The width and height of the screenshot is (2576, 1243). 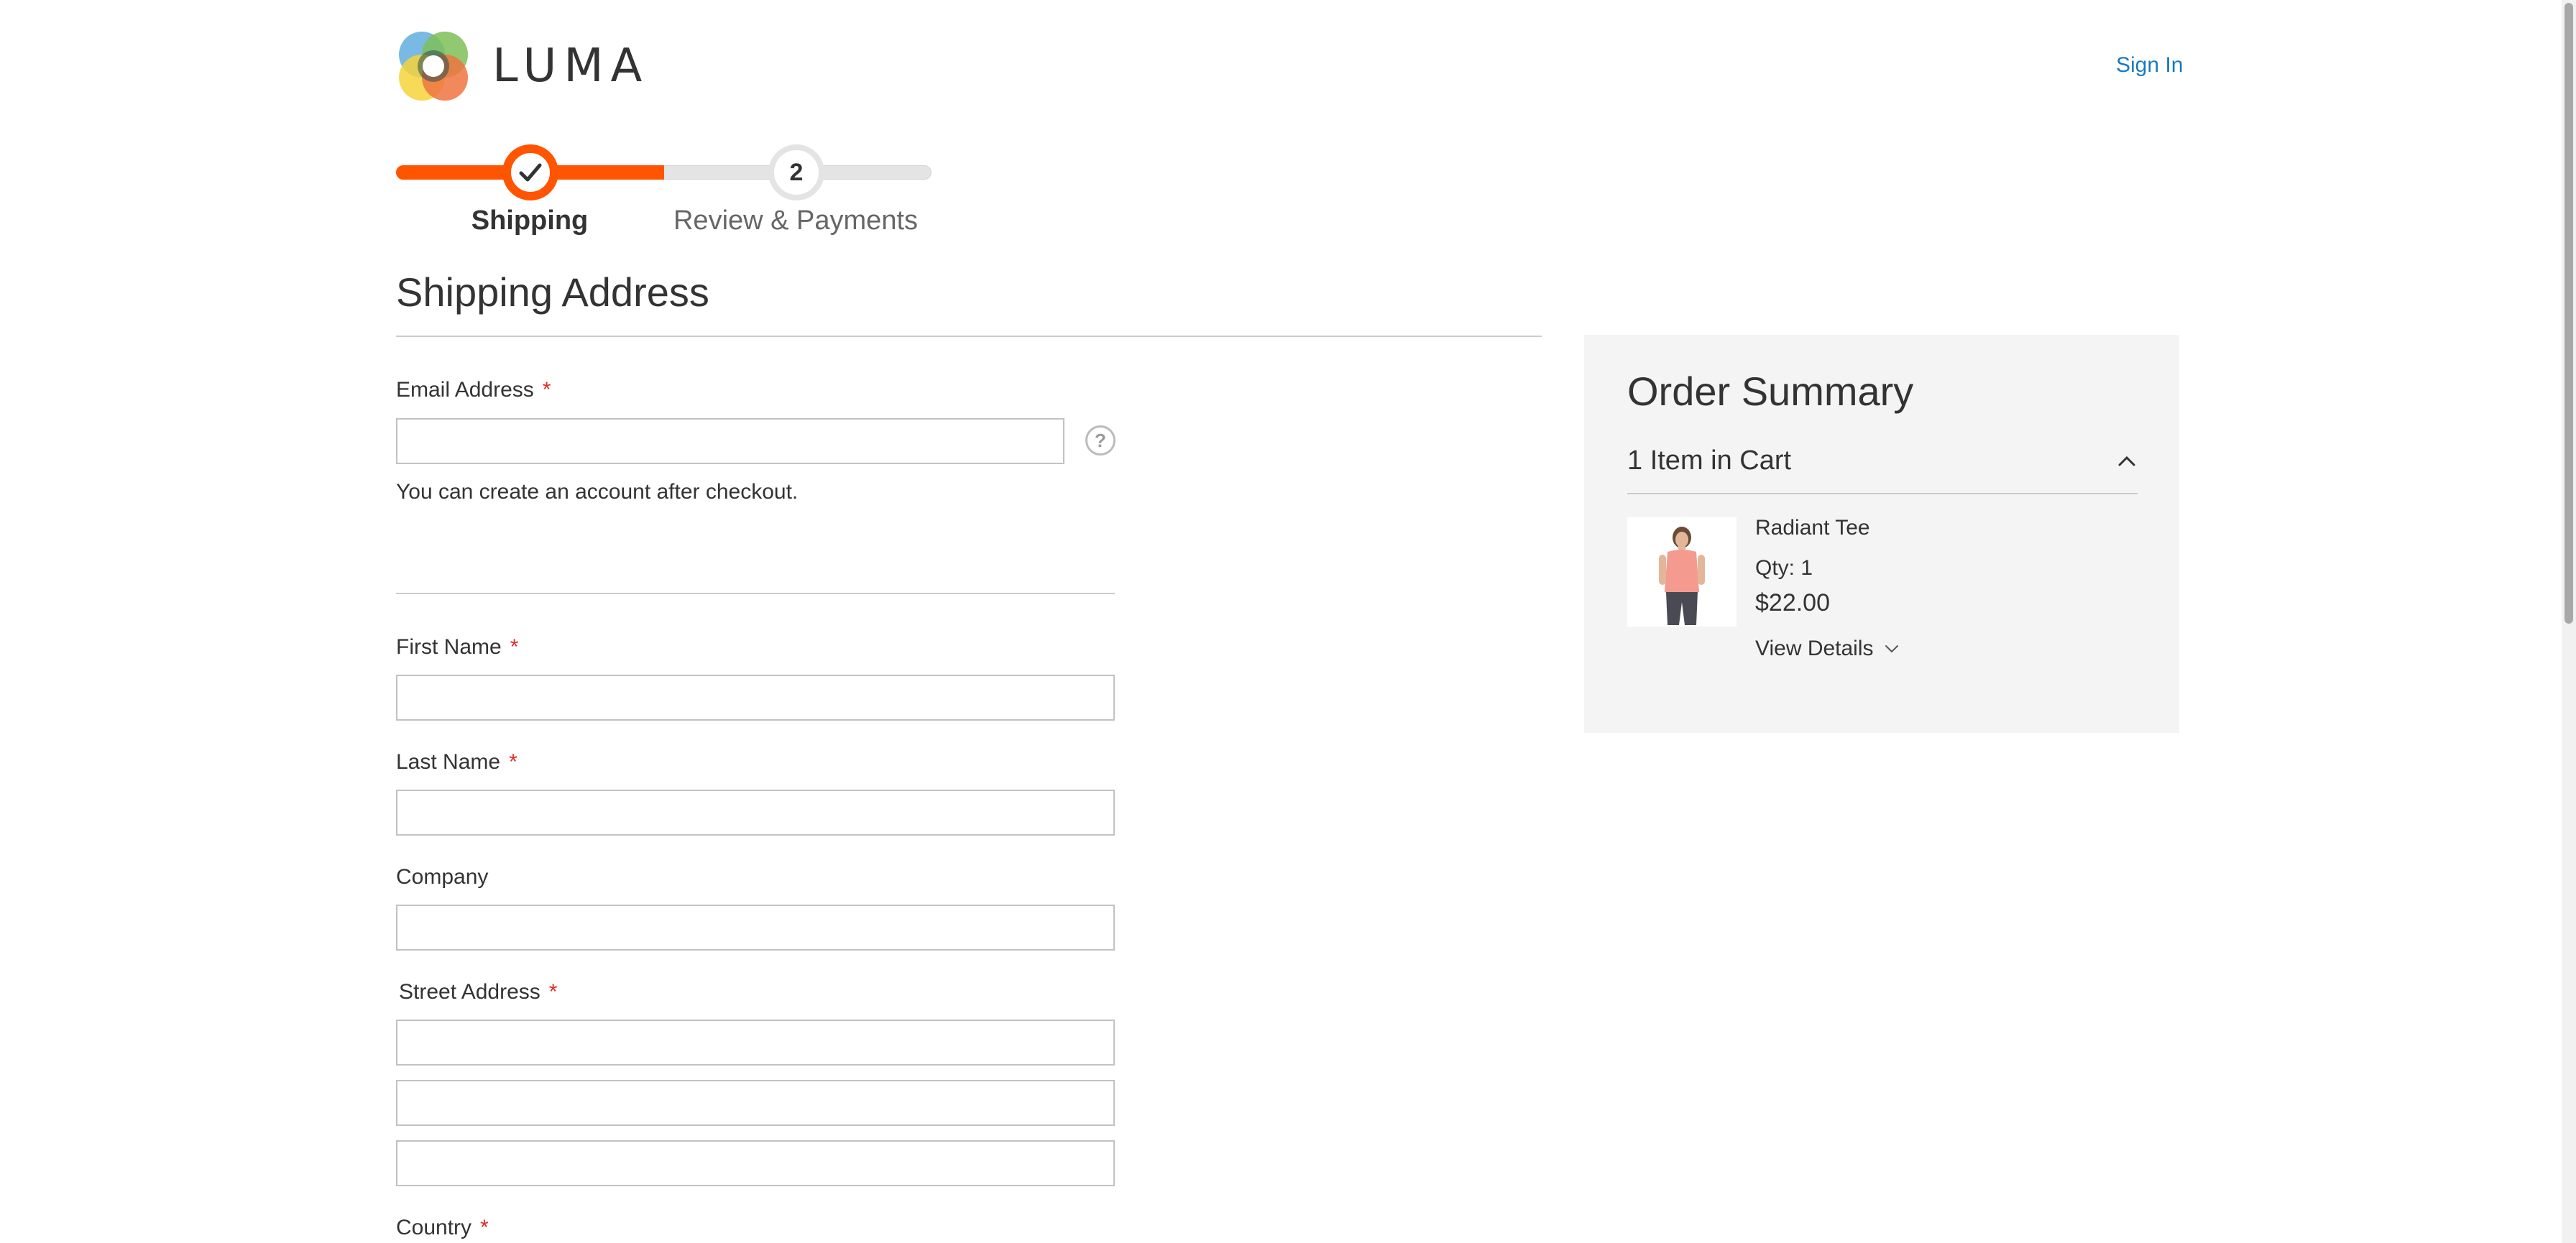 What do you see at coordinates (448, 762) in the screenshot?
I see `last-name-label-text: Last Name` at bounding box center [448, 762].